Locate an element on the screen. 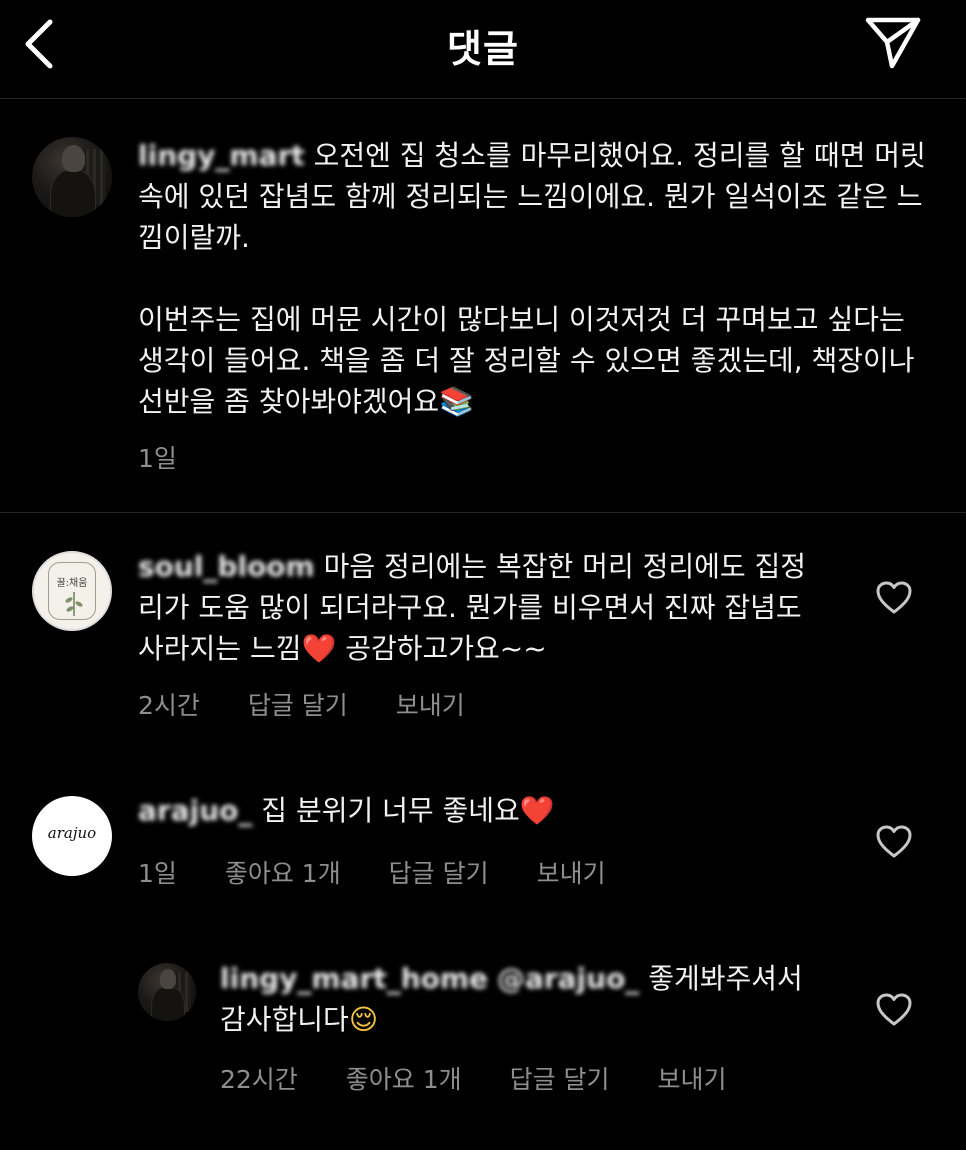 Image resolution: width=966 pixels, height=1150 pixels. comment-username: soul_bloom is located at coordinates (226, 566).